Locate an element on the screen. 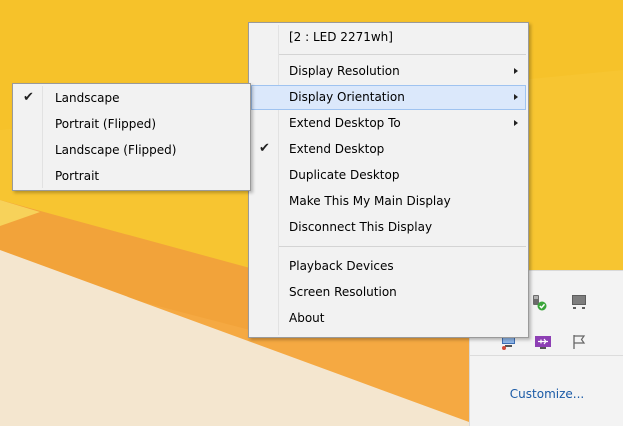 Image resolution: width=623 pixels, height=426 pixels. menu-item-screen-resolution: Screen Resolution is located at coordinates (388, 292).